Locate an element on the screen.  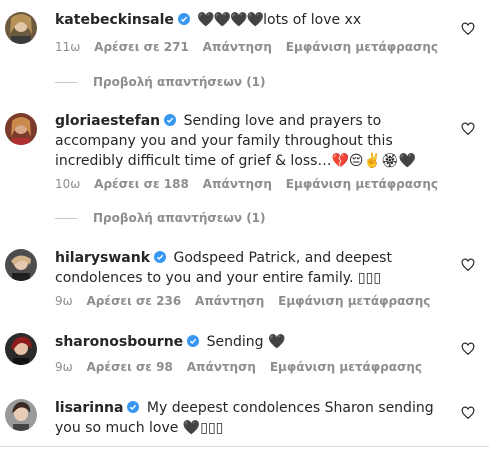
username: sharonosbourne is located at coordinates (119, 342).